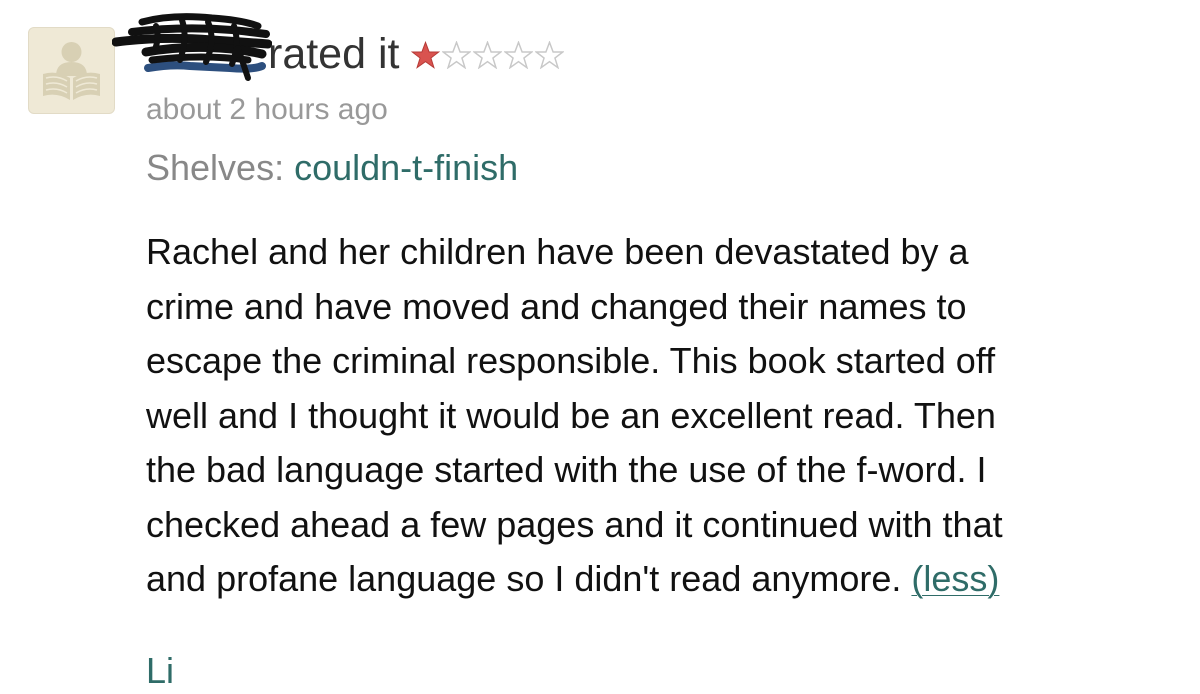 The width and height of the screenshot is (1200, 694). I want to click on shelves-label: Shelves:, so click(215, 167).